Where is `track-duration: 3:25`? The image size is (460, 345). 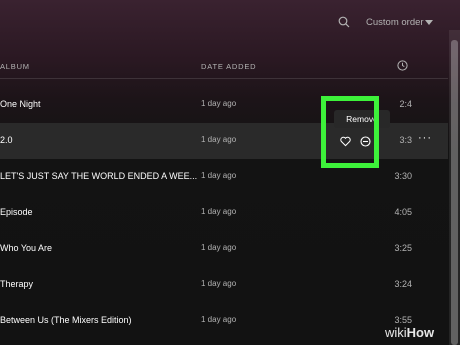 track-duration: 3:25 is located at coordinates (403, 248).